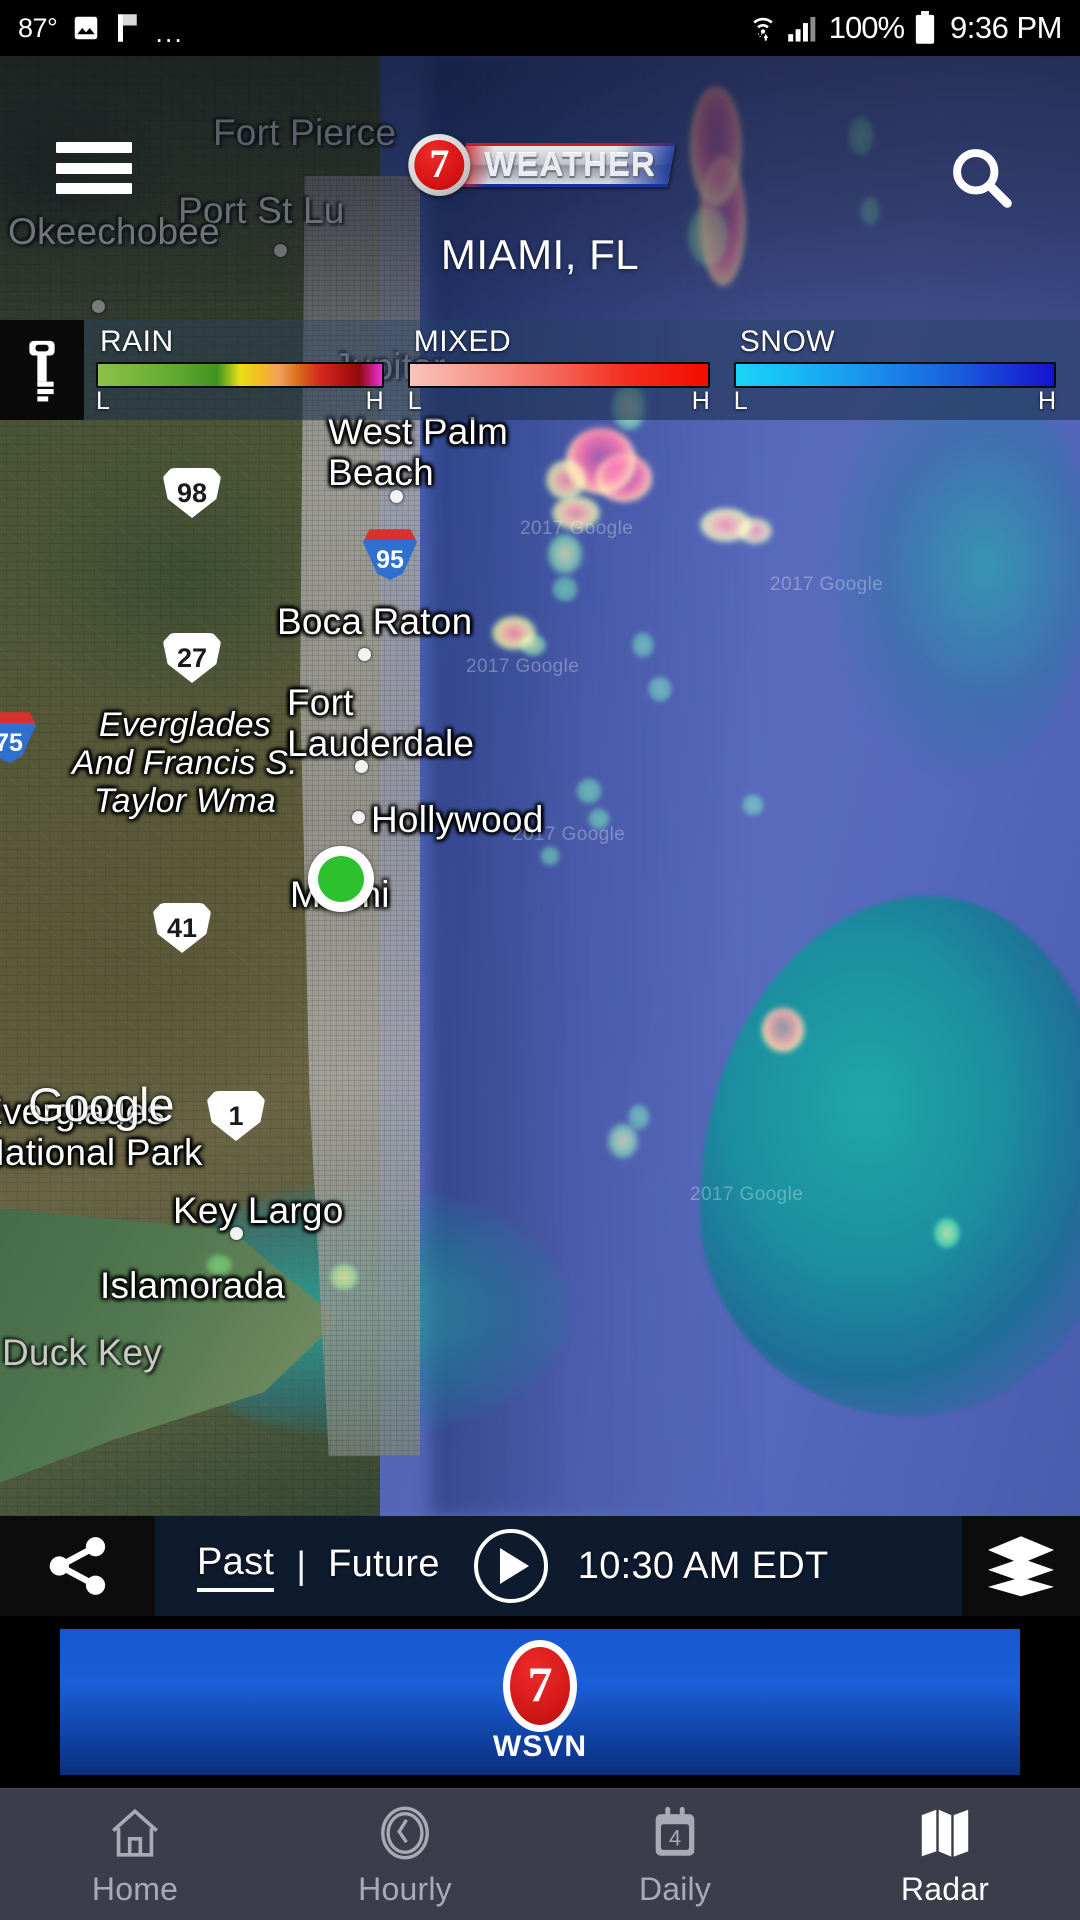  Describe the element at coordinates (510, 1566) in the screenshot. I see `play-icon` at that location.